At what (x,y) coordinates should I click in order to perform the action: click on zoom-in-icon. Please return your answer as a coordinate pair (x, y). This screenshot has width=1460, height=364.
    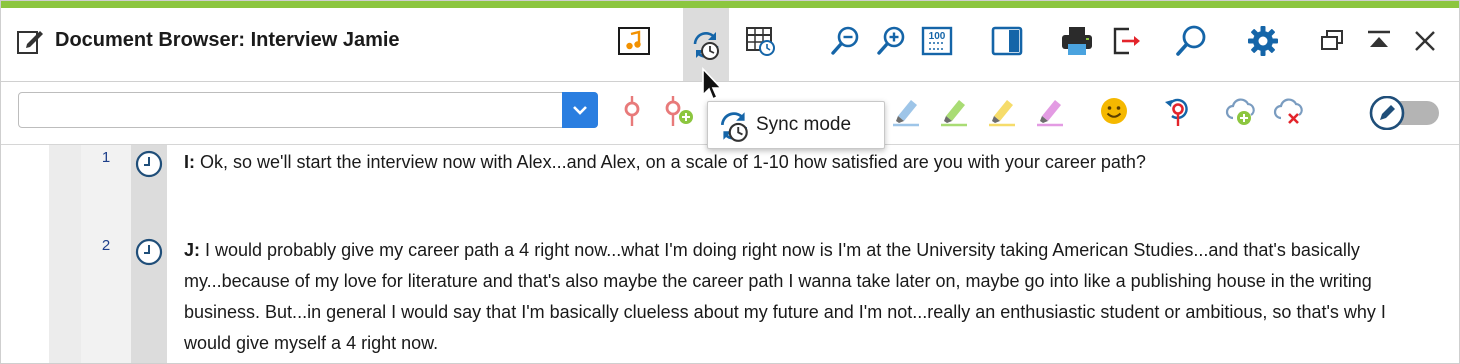
    Looking at the image, I should click on (891, 40).